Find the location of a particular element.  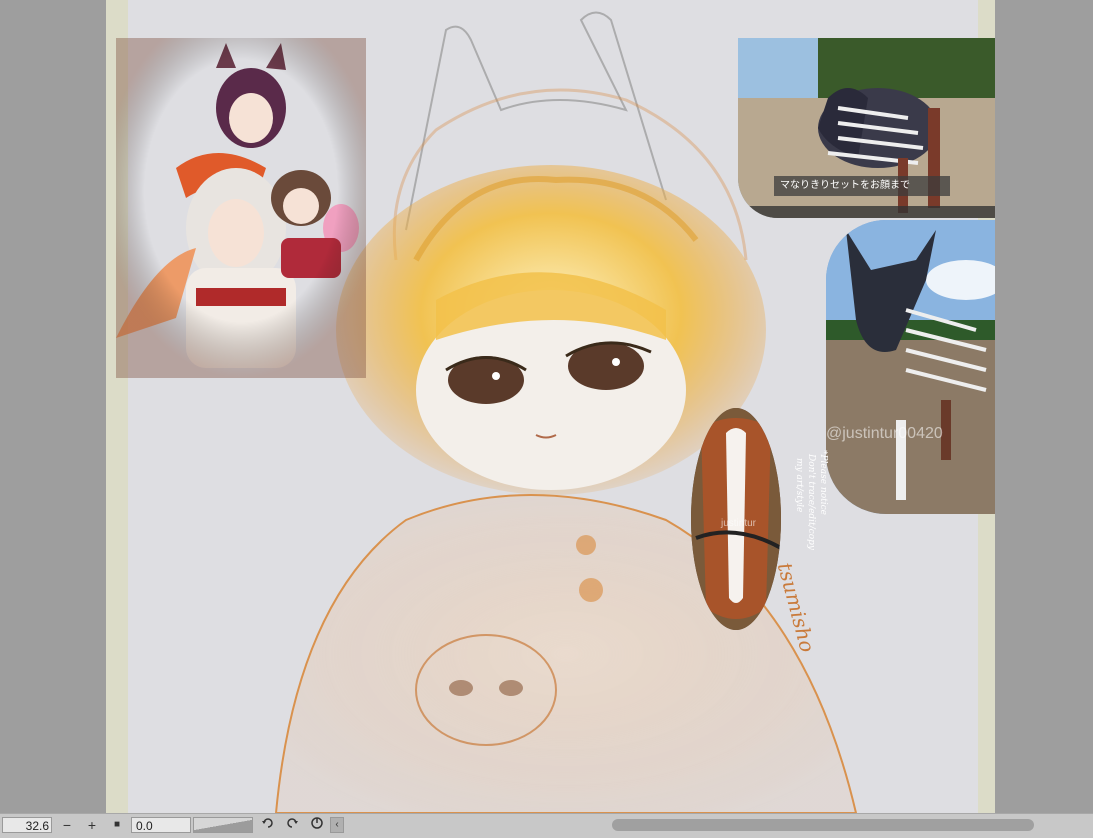

horse-watermark: justintur is located at coordinates (739, 523).